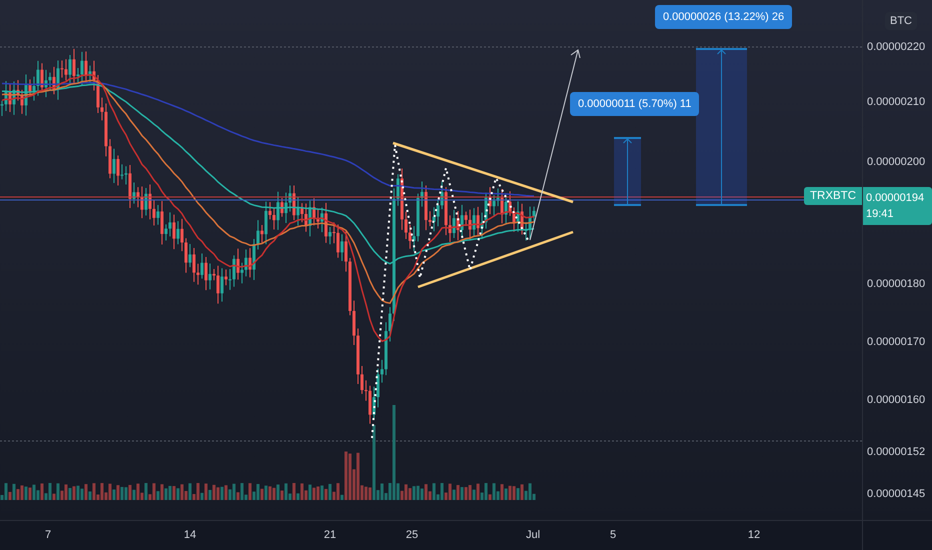 The width and height of the screenshot is (932, 550). I want to click on measure-label: 0.00000026 (13.22%) 26, so click(723, 17).